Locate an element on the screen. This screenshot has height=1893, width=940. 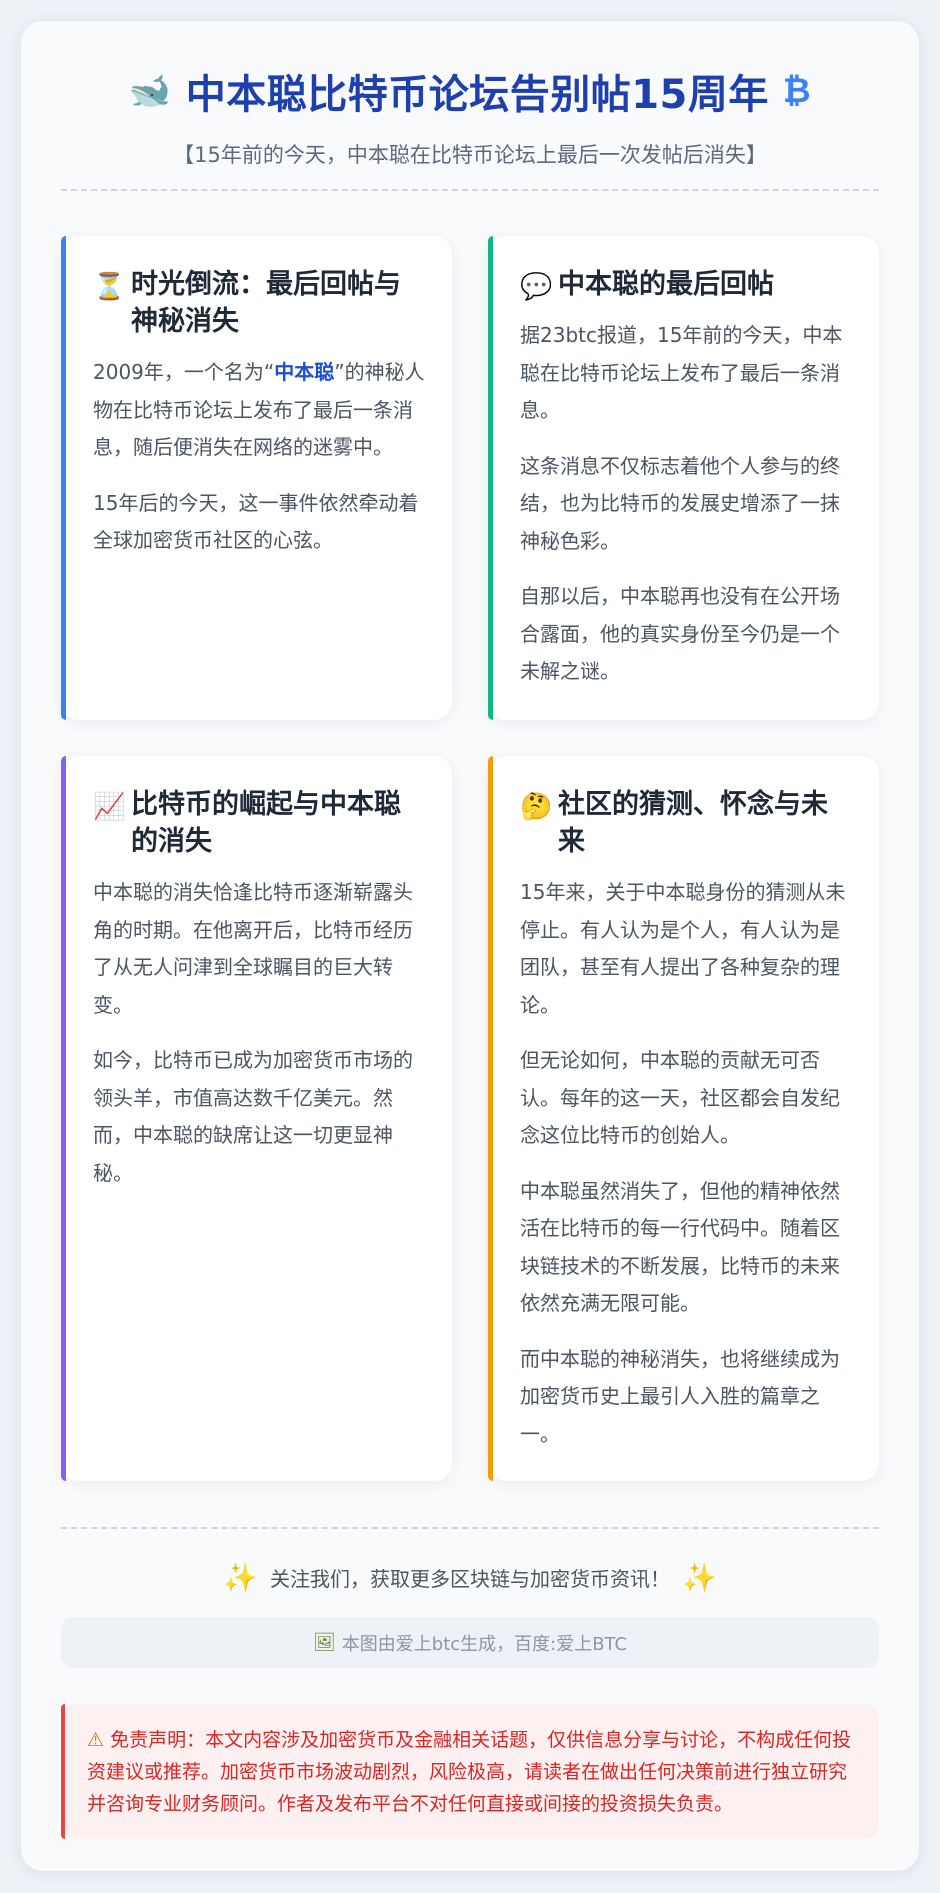
generated-text: 本图由爱上btc生成，百度:爱上BTC is located at coordinates (484, 1644).